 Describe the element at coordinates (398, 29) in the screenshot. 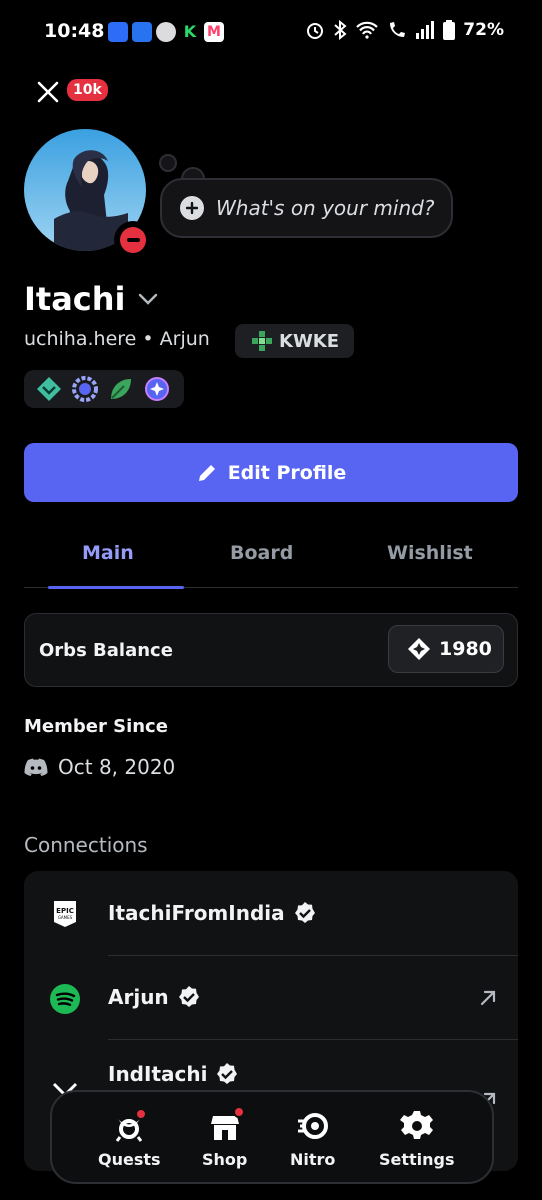

I see `wifi-calling-icon` at that location.